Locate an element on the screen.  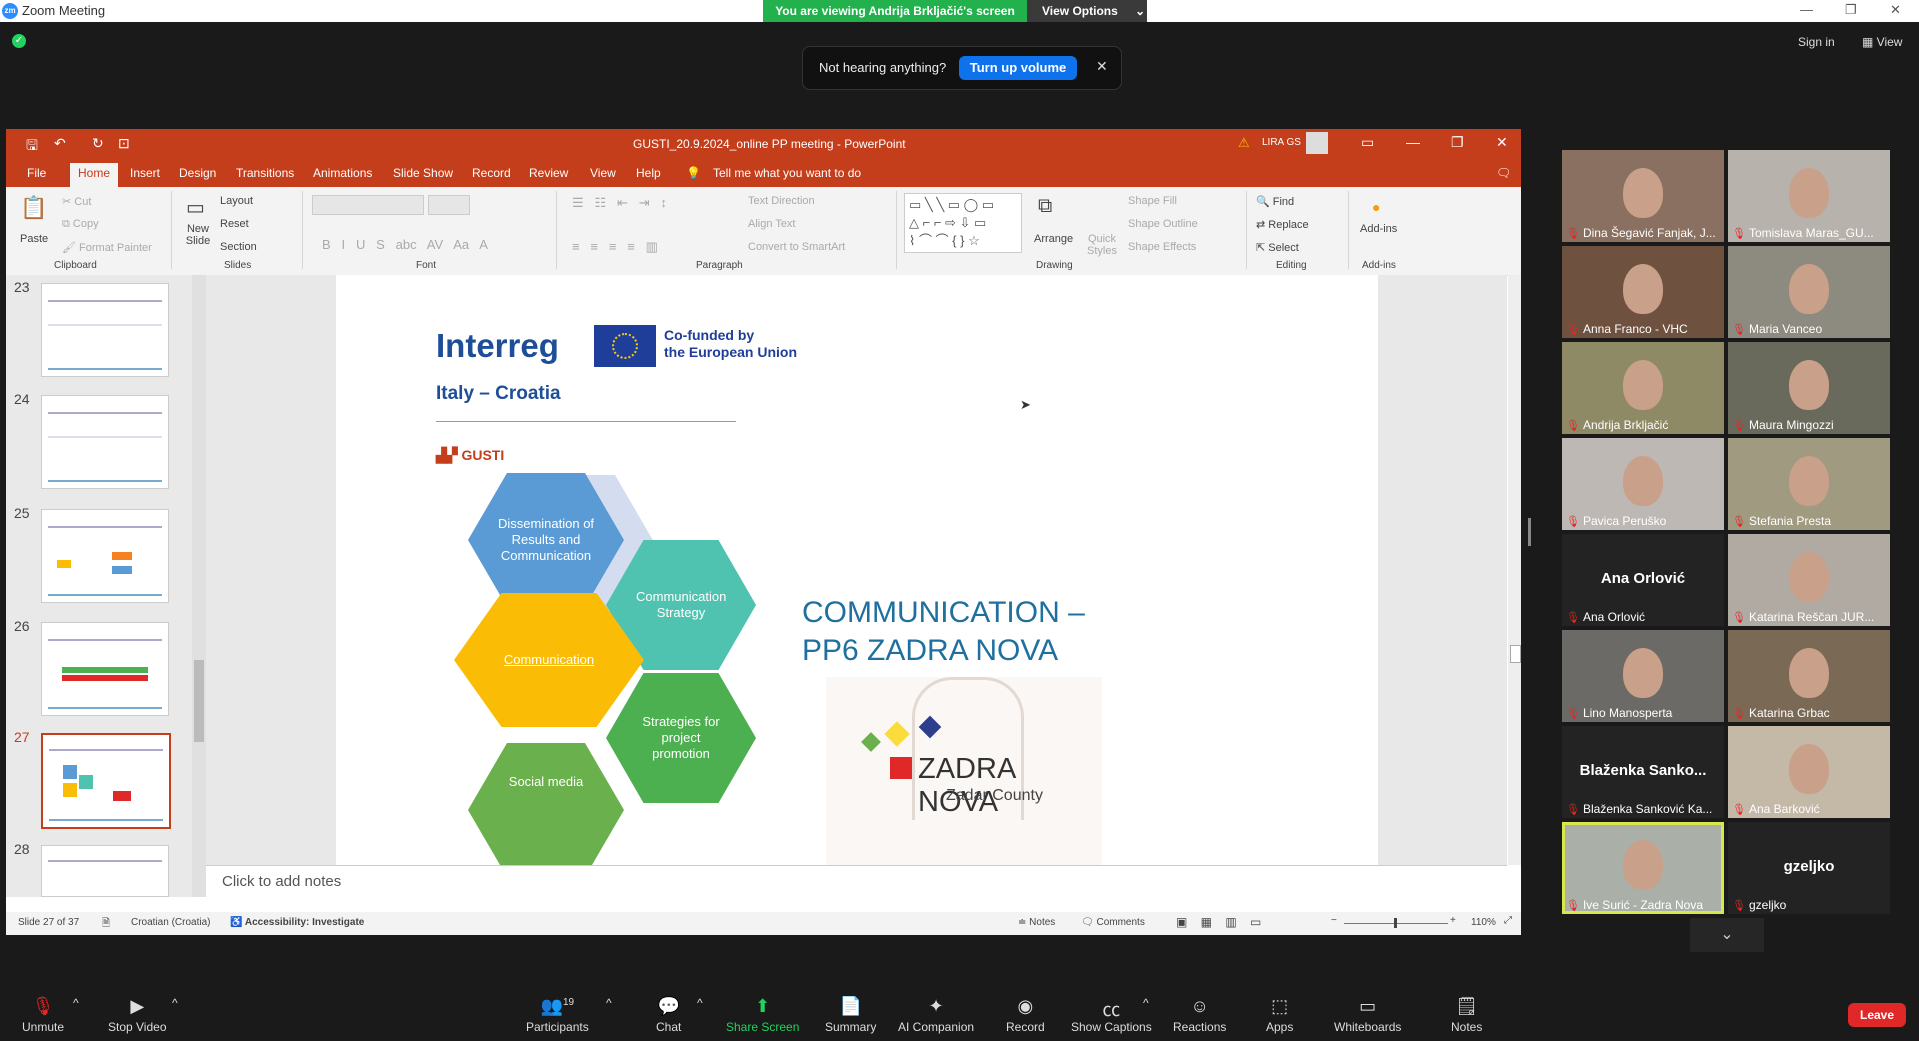
ai-companion-button: ✦ AI Companion is located at coordinates (936, 1015).